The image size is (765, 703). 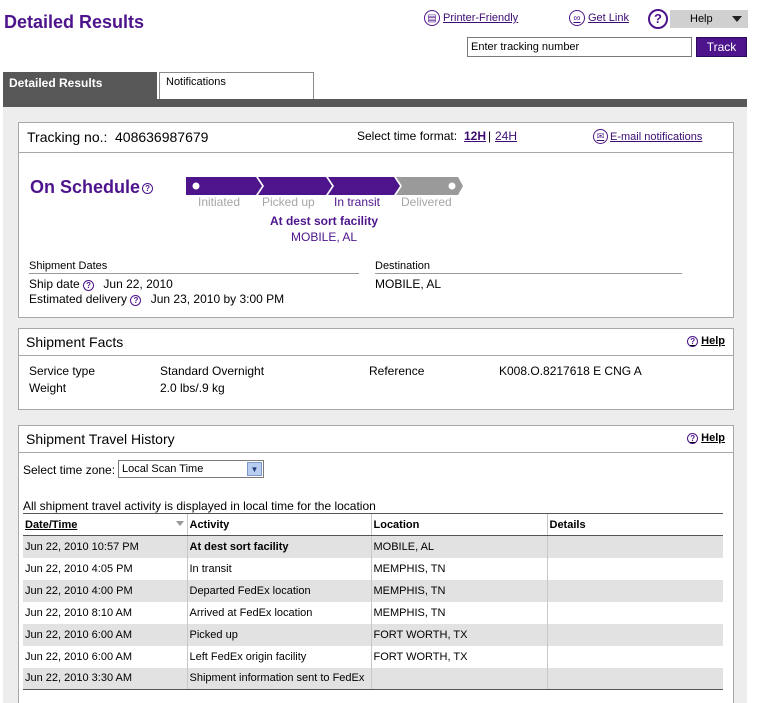 I want to click on row-location: MOBILE, AL, so click(x=458, y=546).